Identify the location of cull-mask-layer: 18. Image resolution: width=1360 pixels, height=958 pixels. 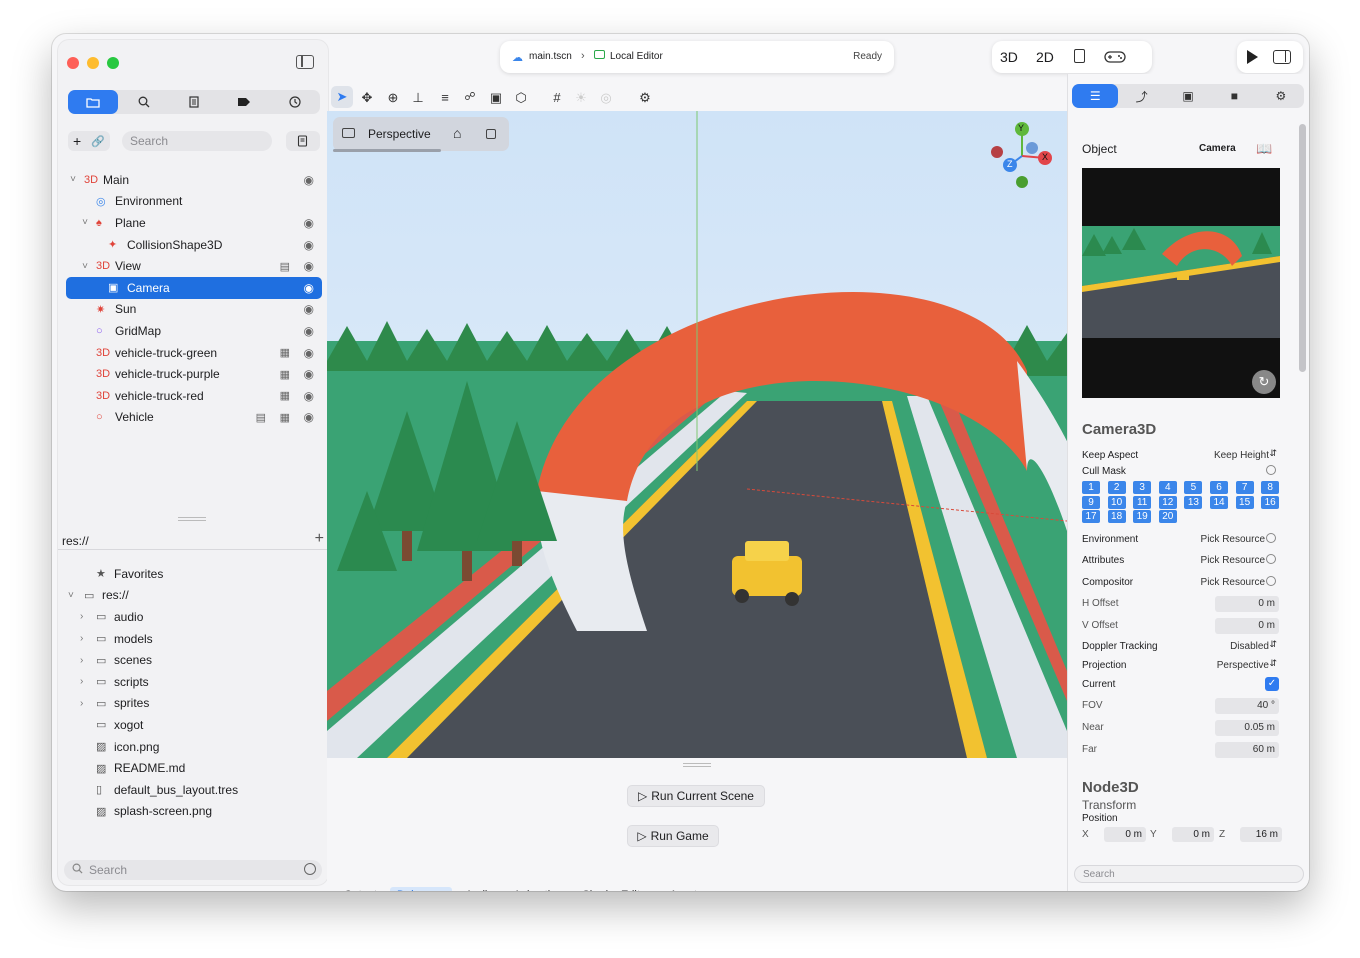
(1116, 516).